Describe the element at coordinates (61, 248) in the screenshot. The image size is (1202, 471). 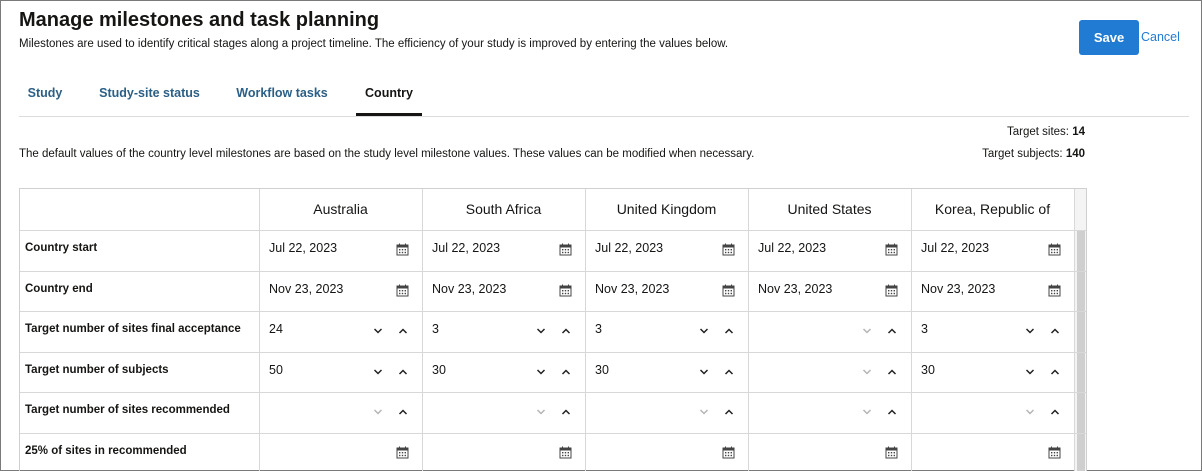
I see `row-label: Country start` at that location.